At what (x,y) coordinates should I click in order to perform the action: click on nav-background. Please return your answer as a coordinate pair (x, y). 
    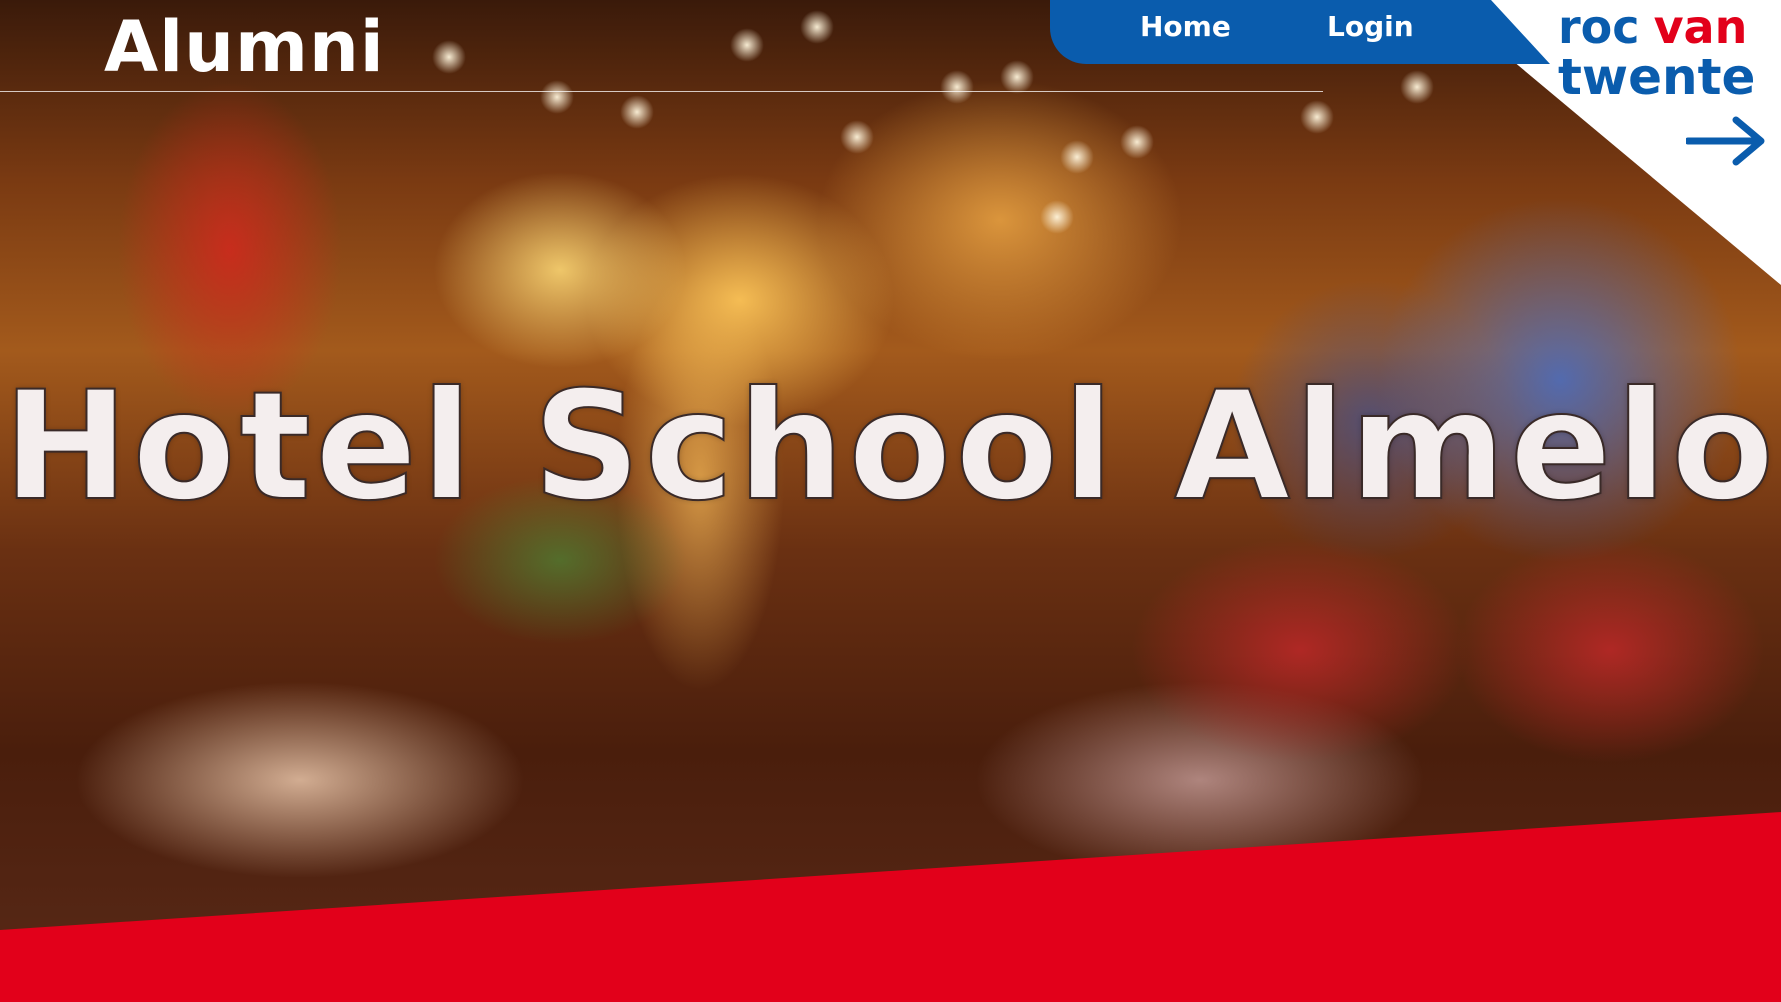
    Looking at the image, I should click on (1300, 32).